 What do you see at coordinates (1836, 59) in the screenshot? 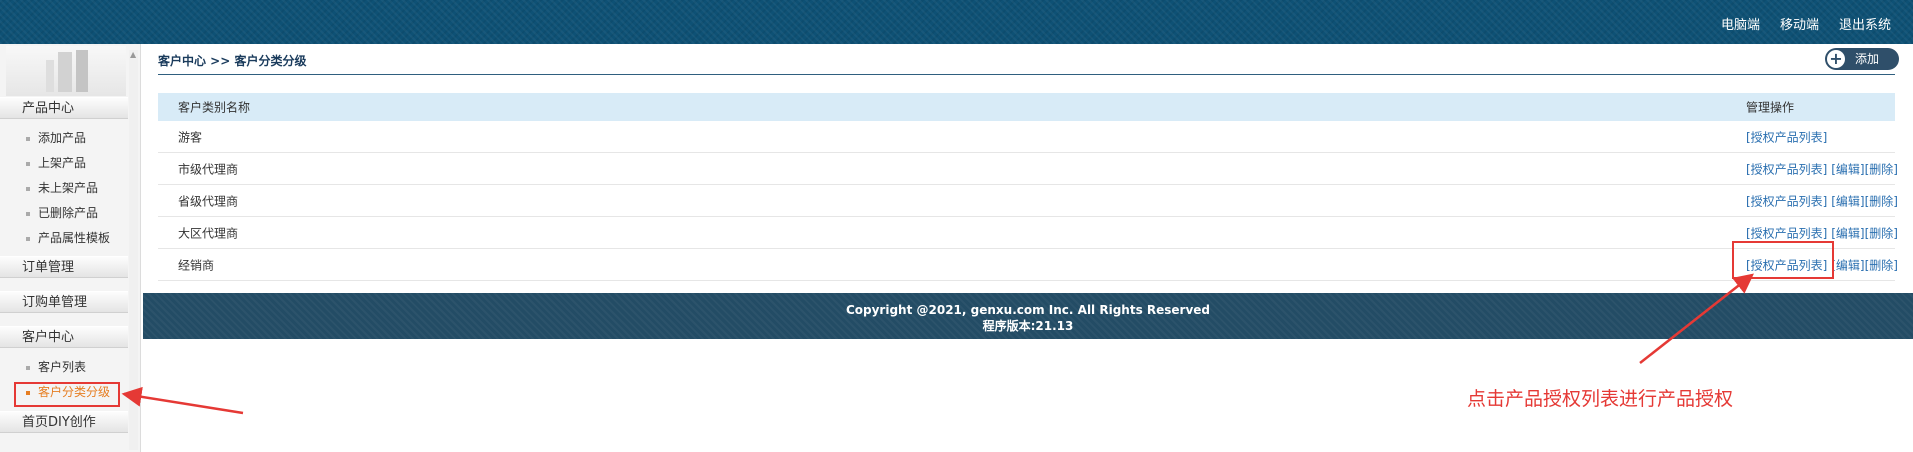
I see `plus-circle-icon: +` at bounding box center [1836, 59].